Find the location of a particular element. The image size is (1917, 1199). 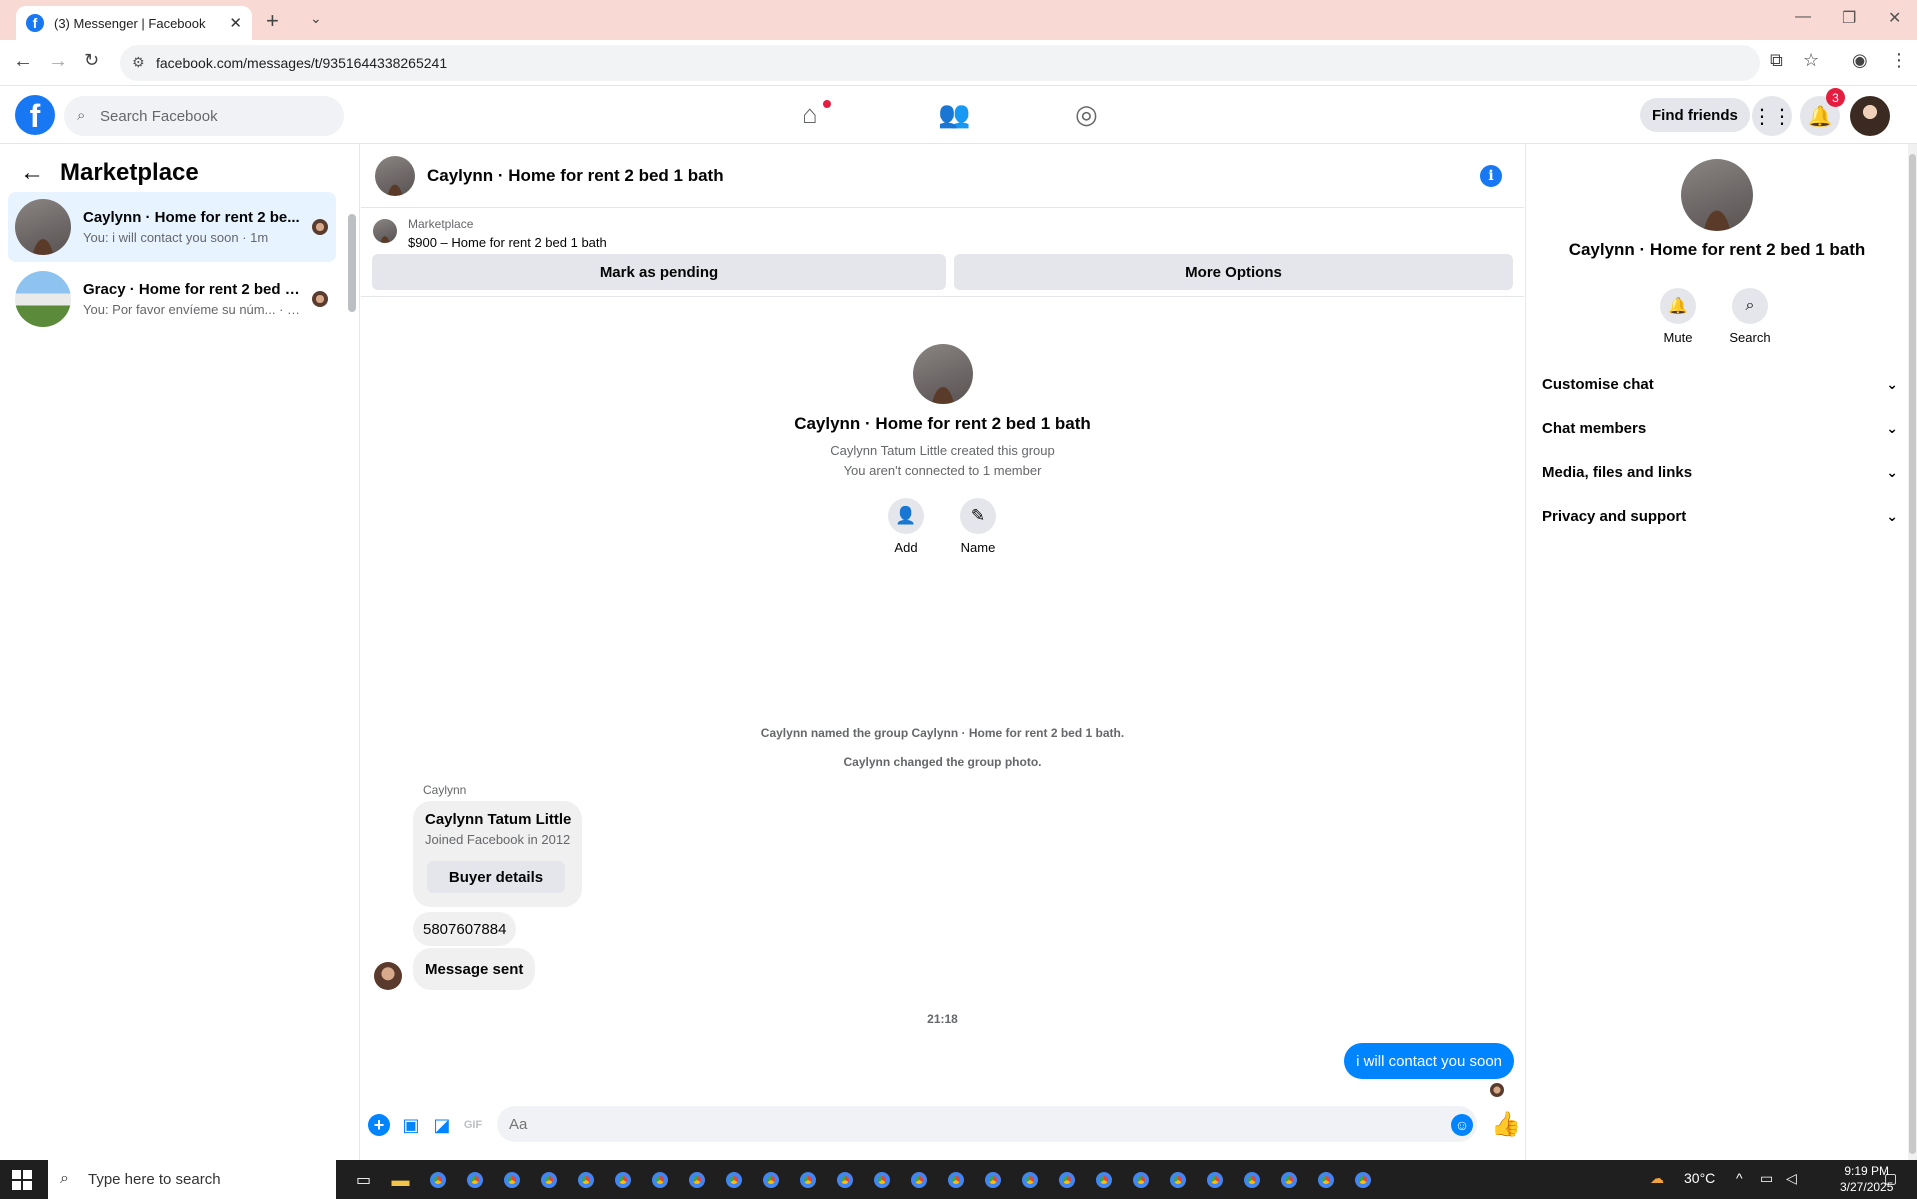

install-app-icon: ⧉ is located at coordinates (1776, 60).